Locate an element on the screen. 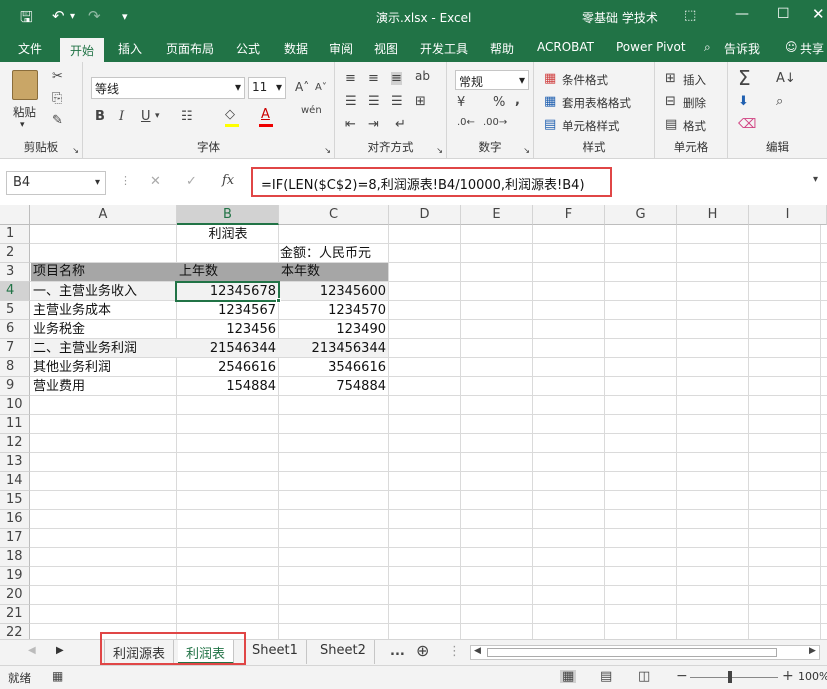 The height and width of the screenshot is (689, 827). underline-dropdown-icon: ▾ is located at coordinates (157, 116).